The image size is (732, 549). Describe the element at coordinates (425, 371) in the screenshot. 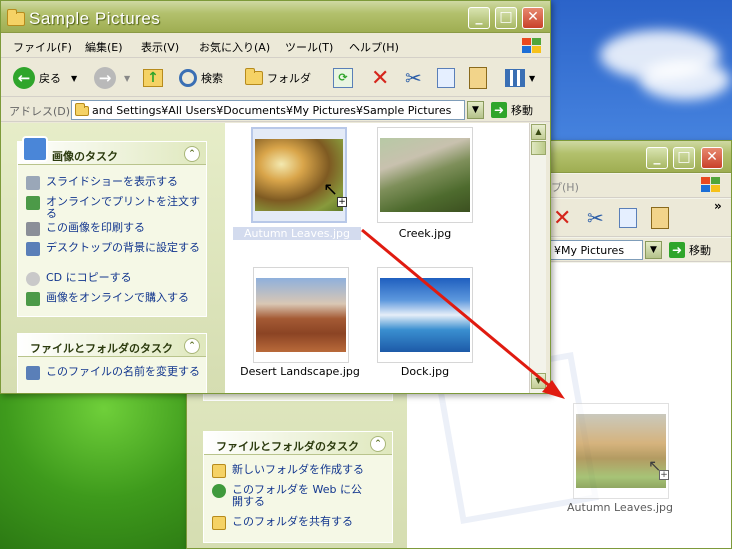

I see `caption-dock: Dock.jpg` at that location.